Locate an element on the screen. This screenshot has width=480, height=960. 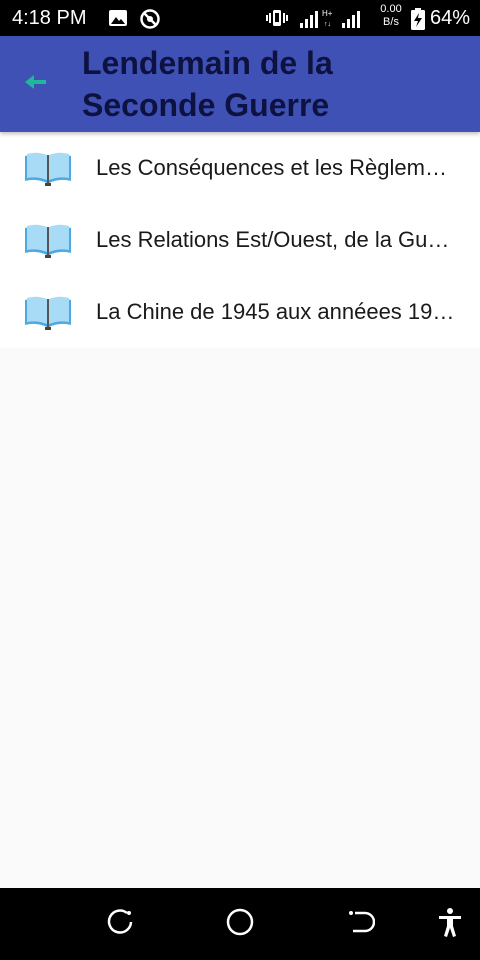
status-time: 4:18 PM is located at coordinates (49, 18).